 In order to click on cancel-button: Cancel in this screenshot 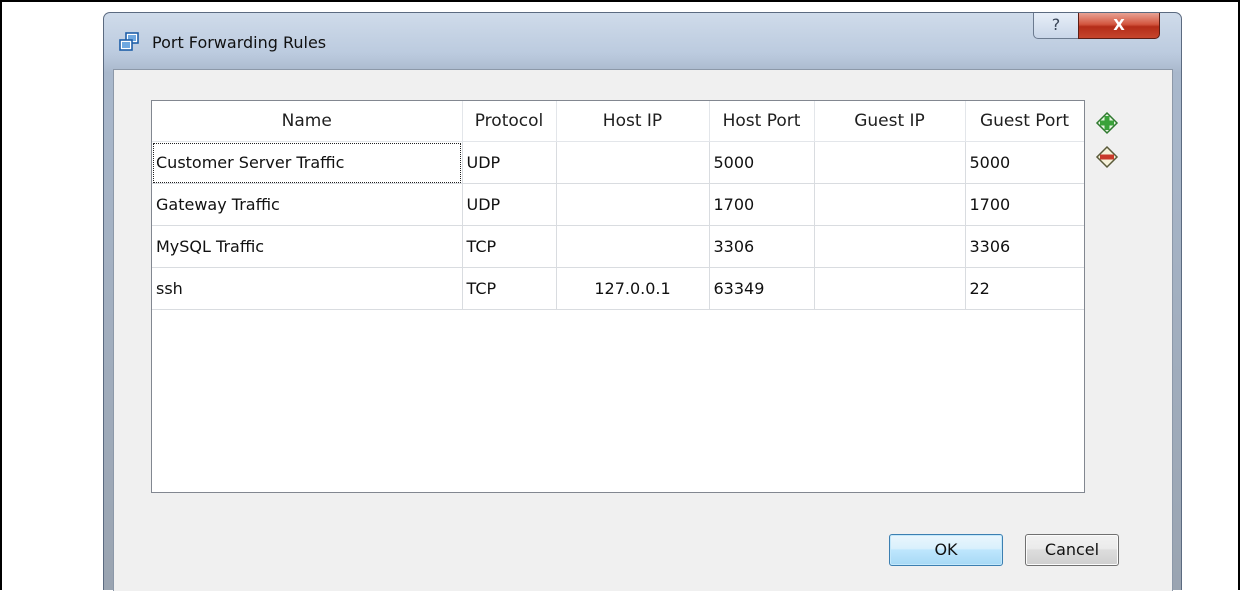, I will do `click(1072, 550)`.